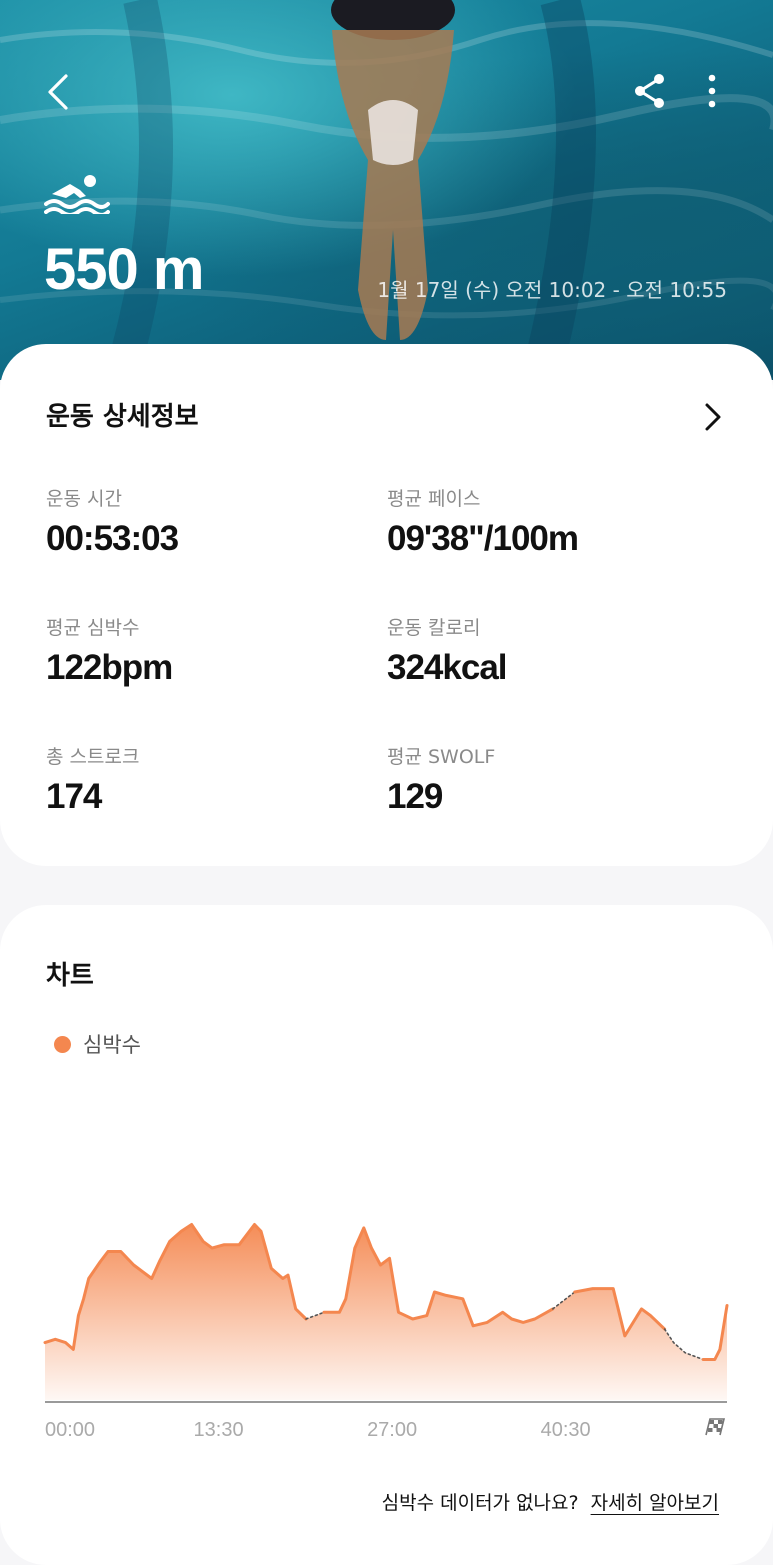  Describe the element at coordinates (480, 1503) in the screenshot. I see `no-hr-data-question: 심박수 데이터가 없나요?` at that location.